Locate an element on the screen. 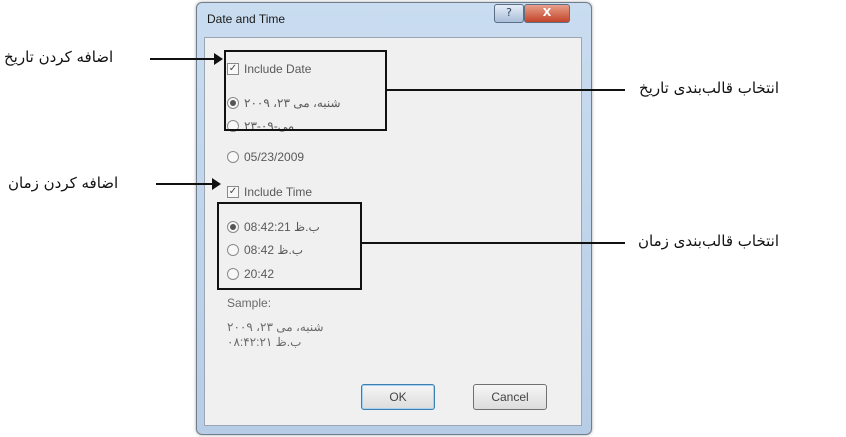  leader-line-add-time is located at coordinates (185, 184).